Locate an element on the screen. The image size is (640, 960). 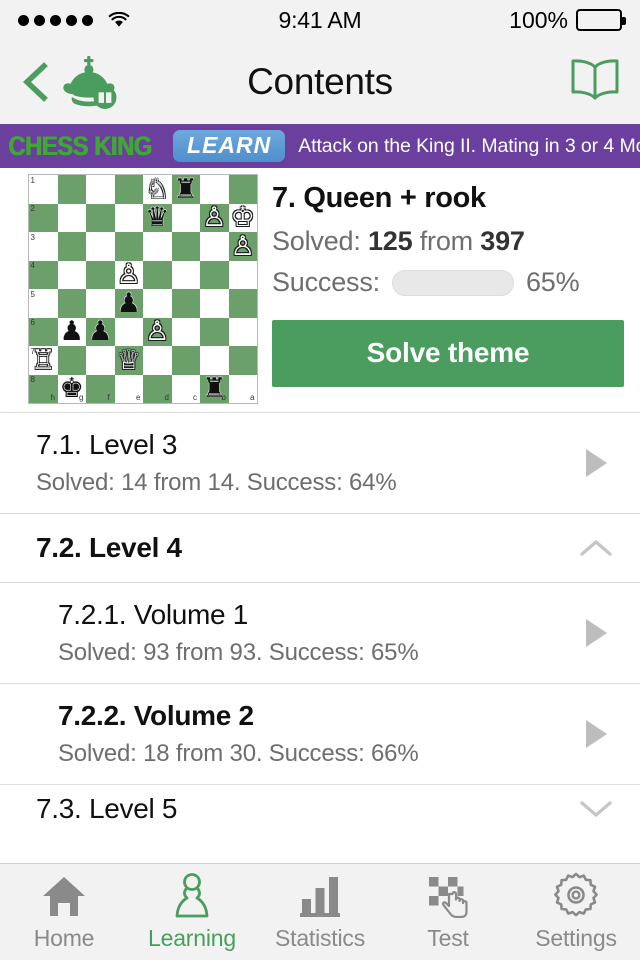
chapter-row: 7.3. Level 5 is located at coordinates (320, 803).